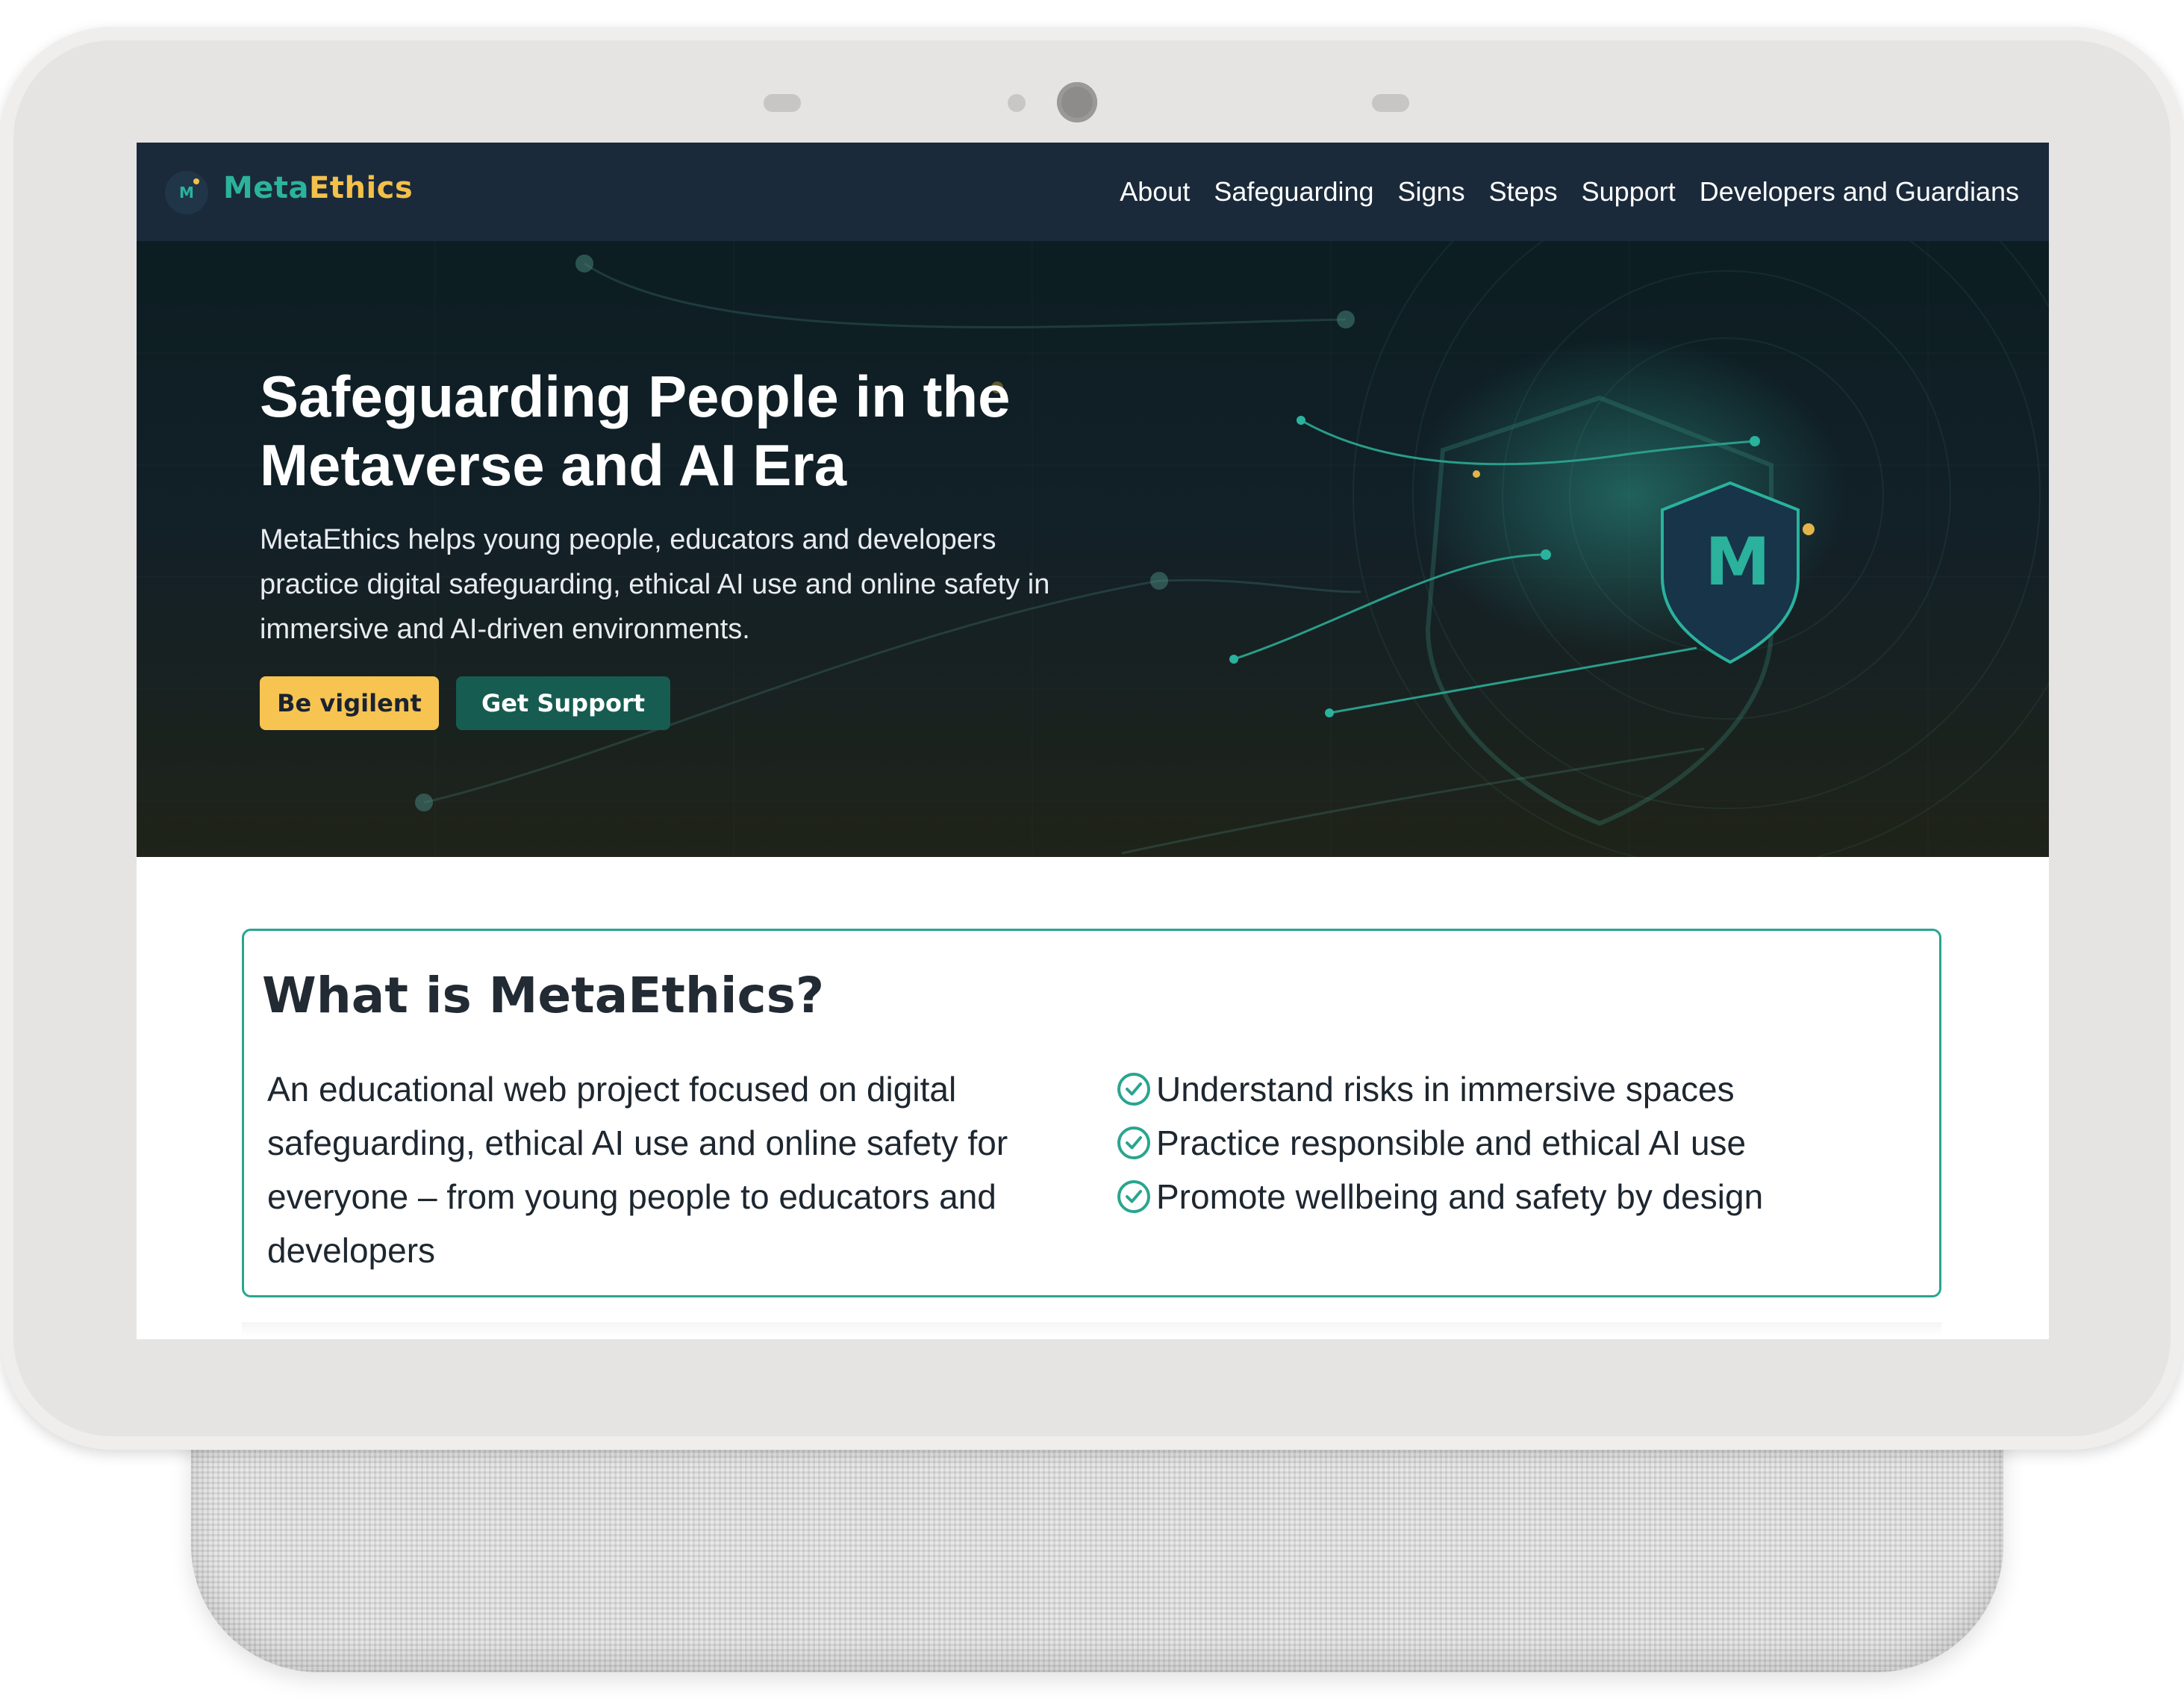 This screenshot has width=2184, height=1708. I want to click on next-section-edge, so click(1091, 1329).